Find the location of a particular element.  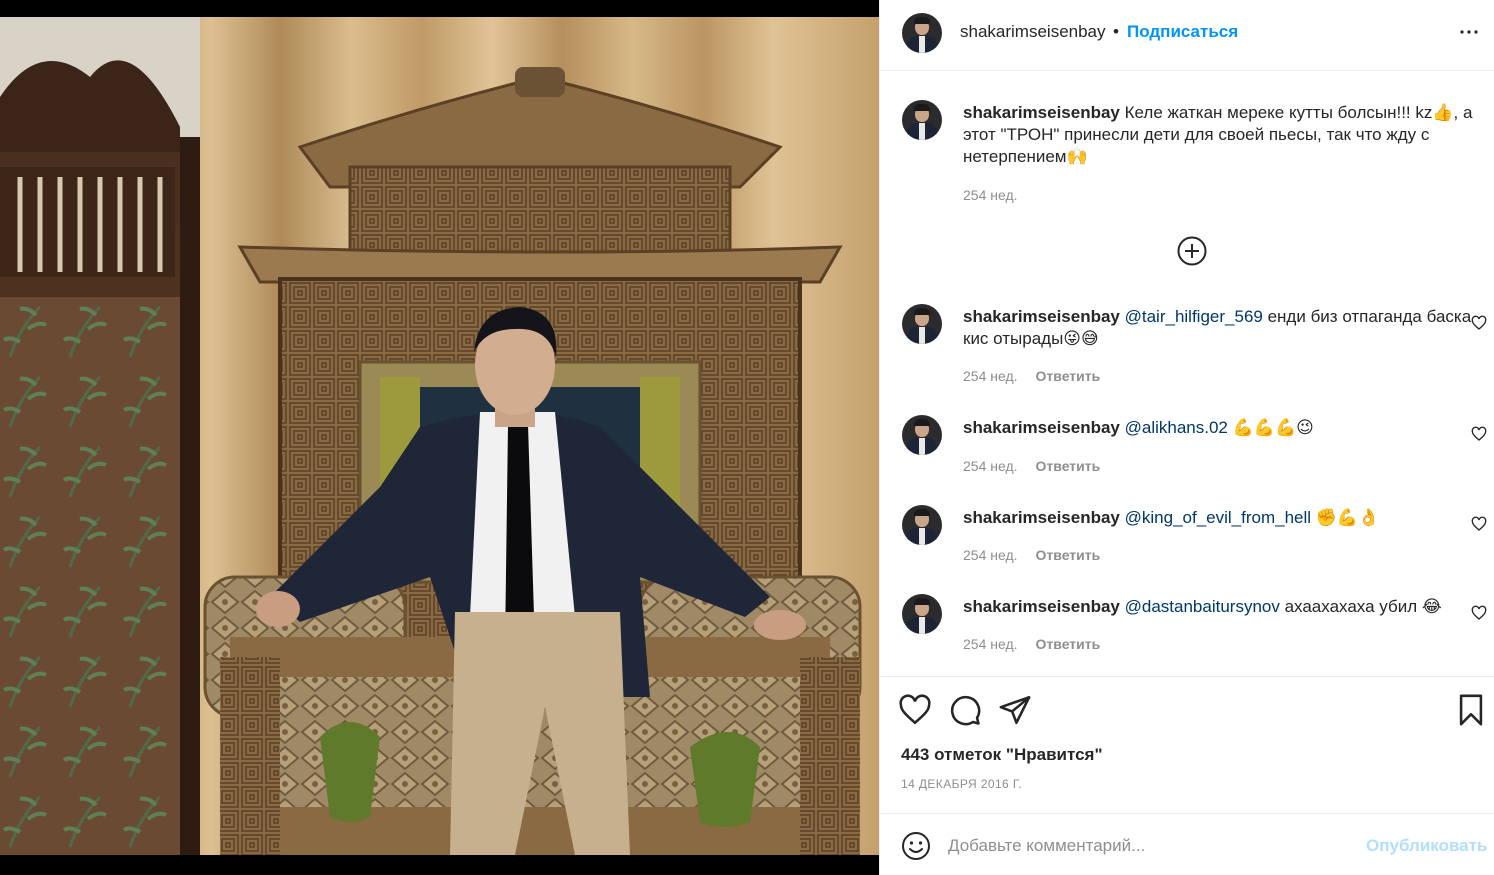

author-avatar is located at coordinates (922, 33).